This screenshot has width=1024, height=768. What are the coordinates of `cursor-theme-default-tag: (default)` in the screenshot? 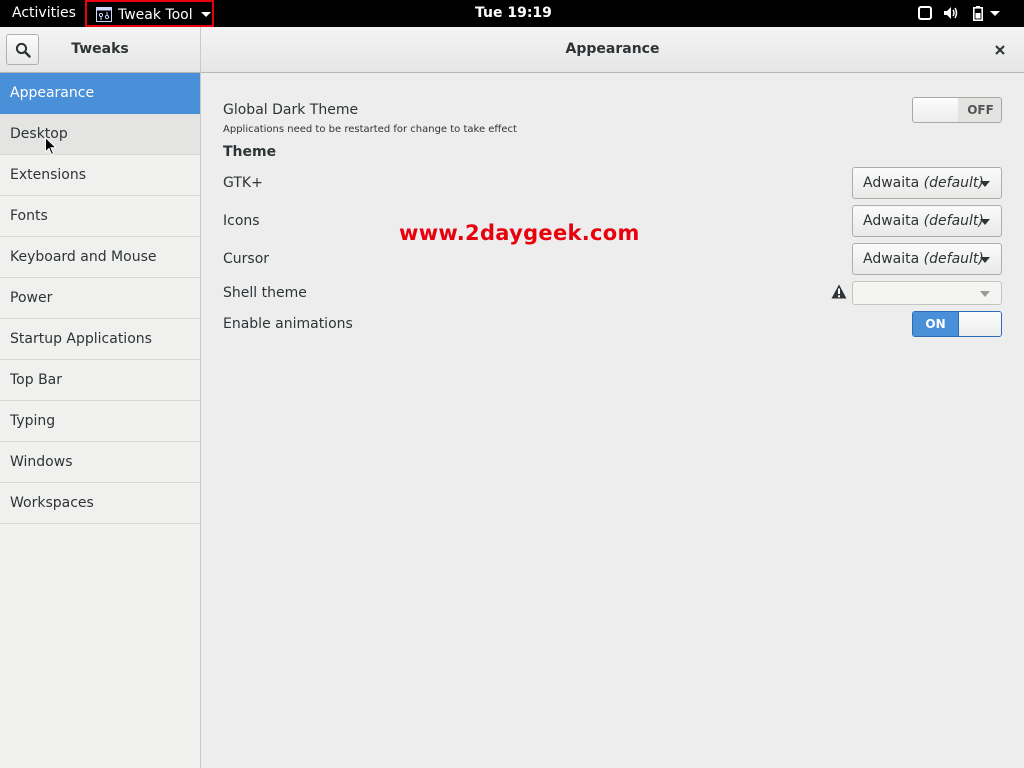 It's located at (953, 259).